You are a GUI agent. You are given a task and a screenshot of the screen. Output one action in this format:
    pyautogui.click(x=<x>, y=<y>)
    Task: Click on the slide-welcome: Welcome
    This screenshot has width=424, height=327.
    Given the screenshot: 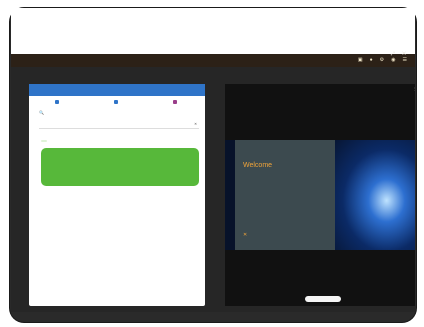 What is the action you would take?
    pyautogui.click(x=258, y=165)
    